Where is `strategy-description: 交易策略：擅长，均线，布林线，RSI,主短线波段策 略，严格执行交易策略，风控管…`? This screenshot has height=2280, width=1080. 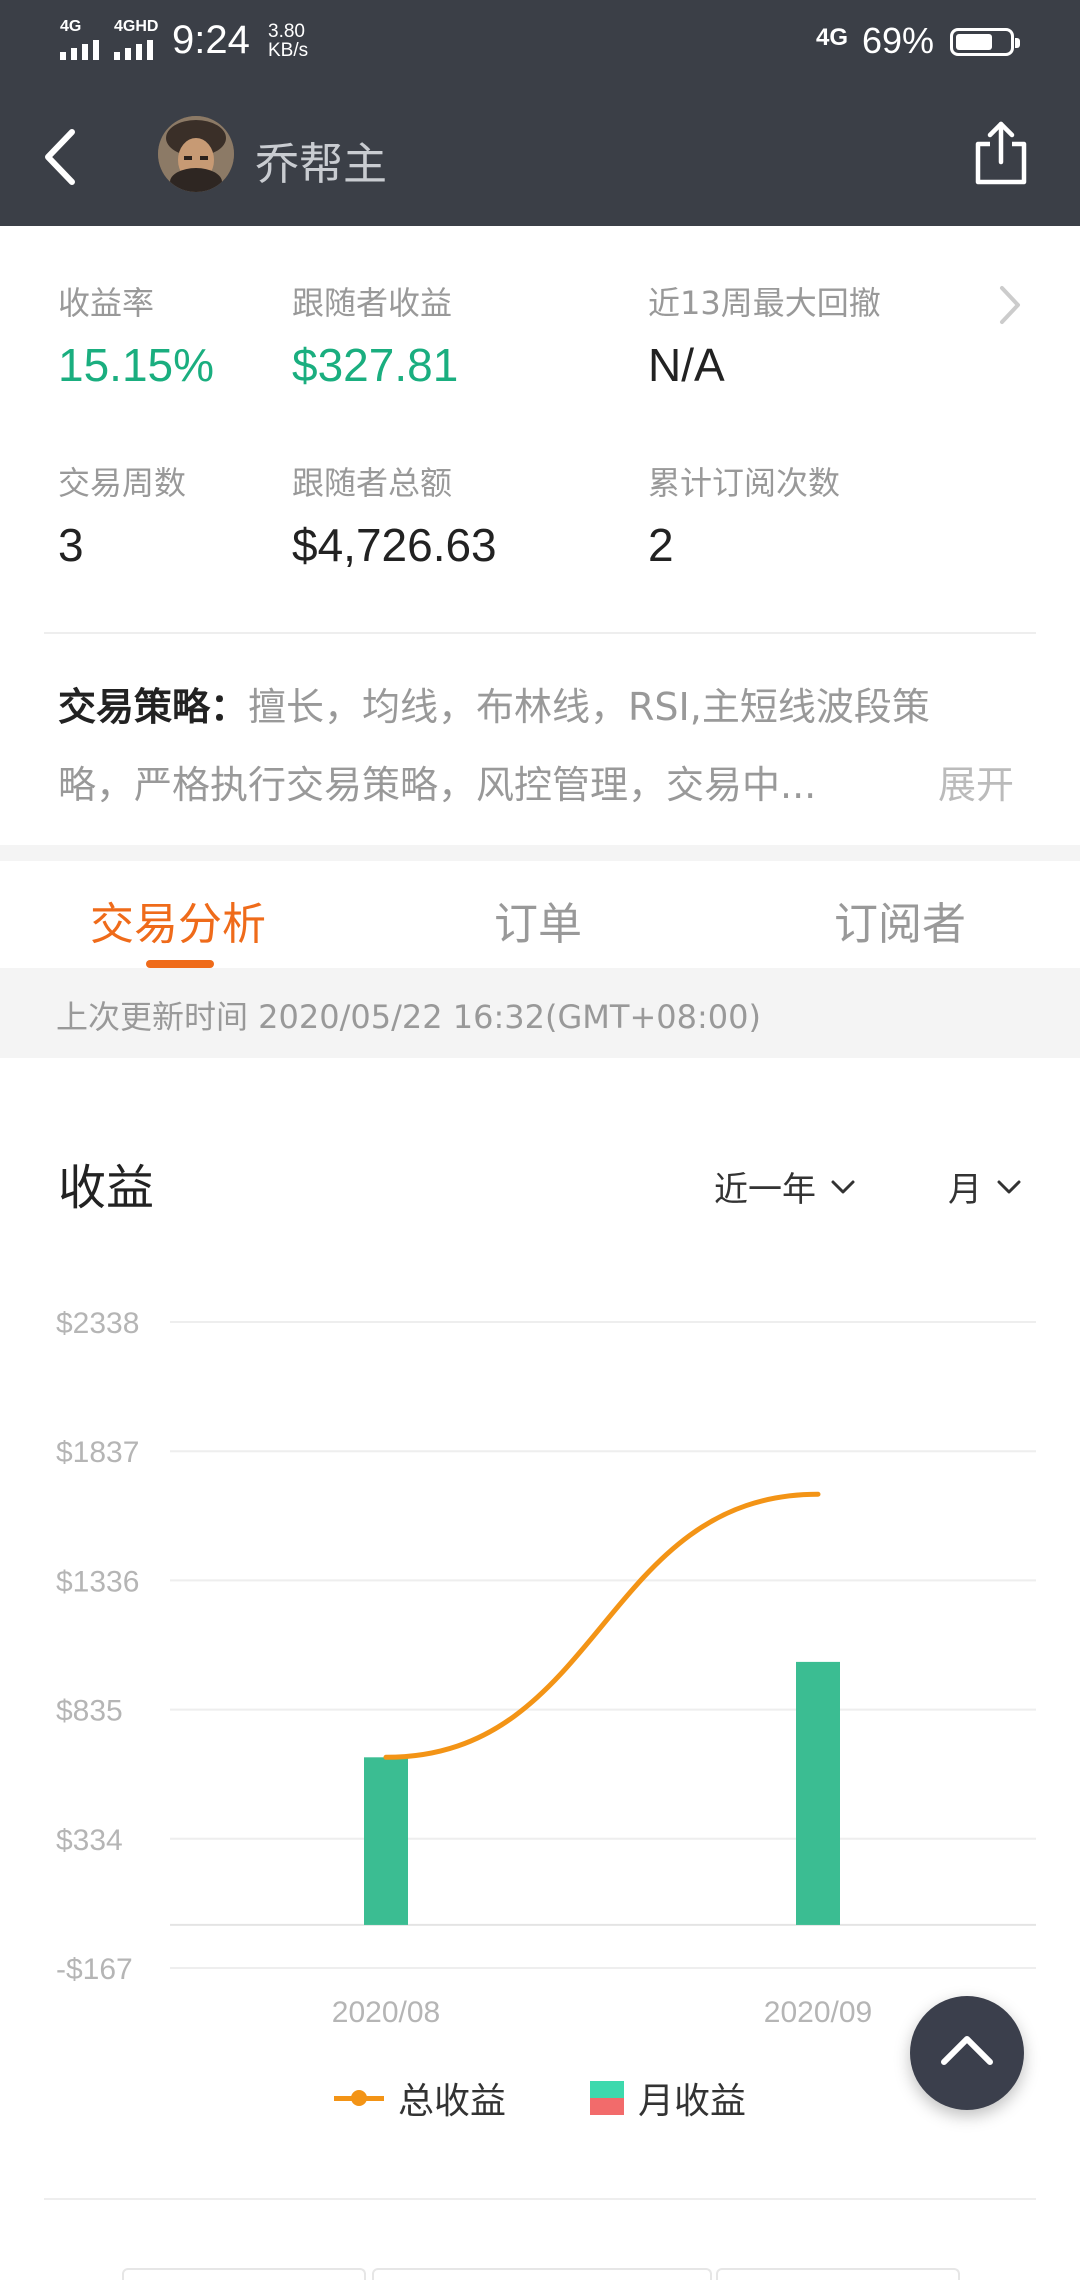 strategy-description: 交易策略：擅长，均线，布林线，RSI,主短线波段策 略，严格执行交易策略，风控管… is located at coordinates (541, 746).